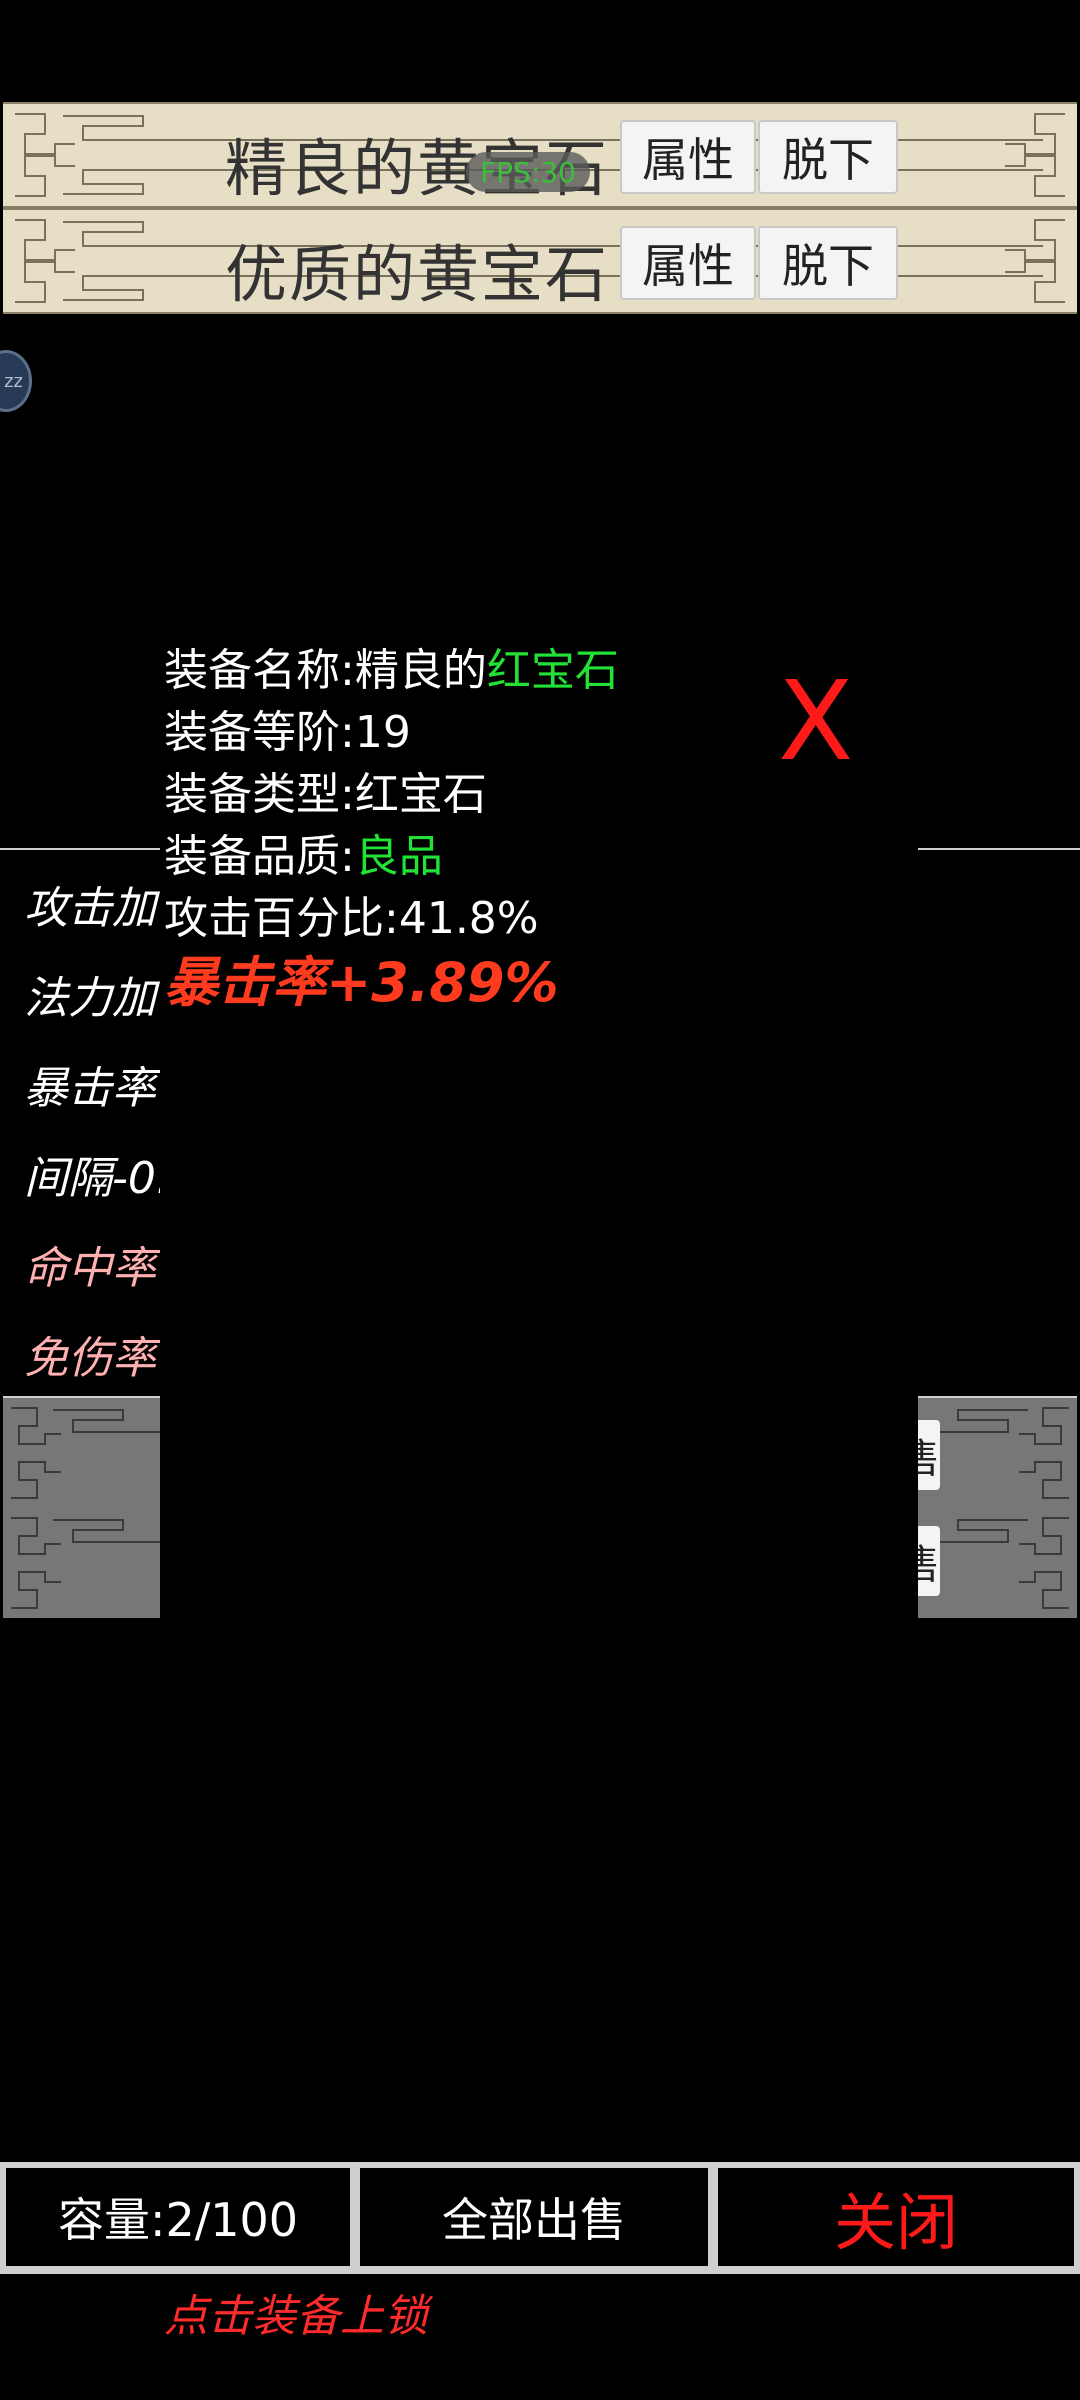  What do you see at coordinates (259, 732) in the screenshot?
I see `item-tier-label: 装备等阶:` at bounding box center [259, 732].